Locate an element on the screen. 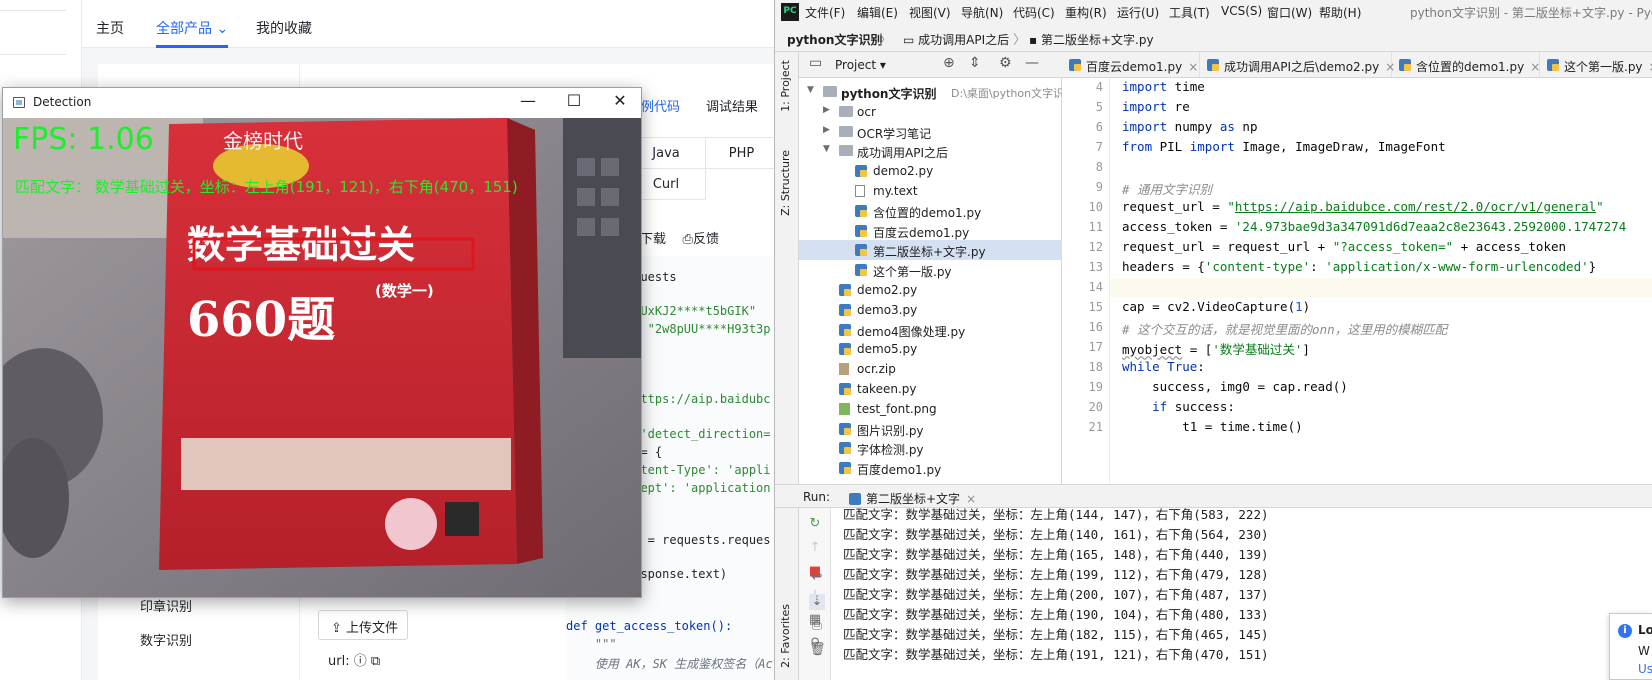 The height and width of the screenshot is (680, 1652). crumb-folder: ▭ 成功调用API之后 is located at coordinates (956, 39).